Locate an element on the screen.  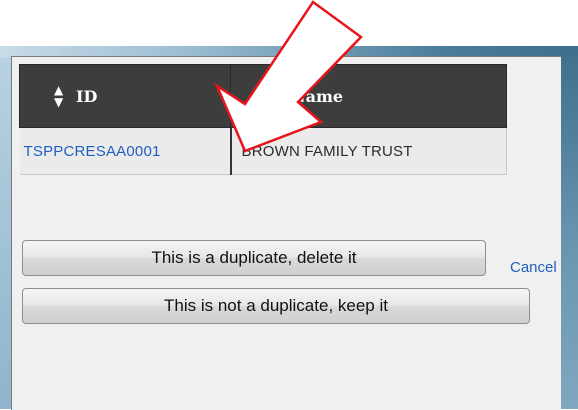
column-header-name: Name is located at coordinates (368, 96).